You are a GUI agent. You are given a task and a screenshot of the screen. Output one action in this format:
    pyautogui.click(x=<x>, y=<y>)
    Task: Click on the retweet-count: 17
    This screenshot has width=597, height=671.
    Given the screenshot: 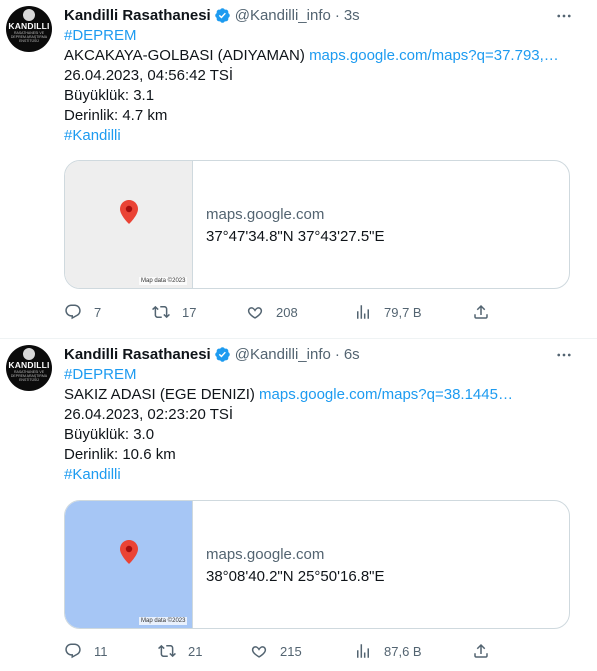 What is the action you would take?
    pyautogui.click(x=189, y=312)
    